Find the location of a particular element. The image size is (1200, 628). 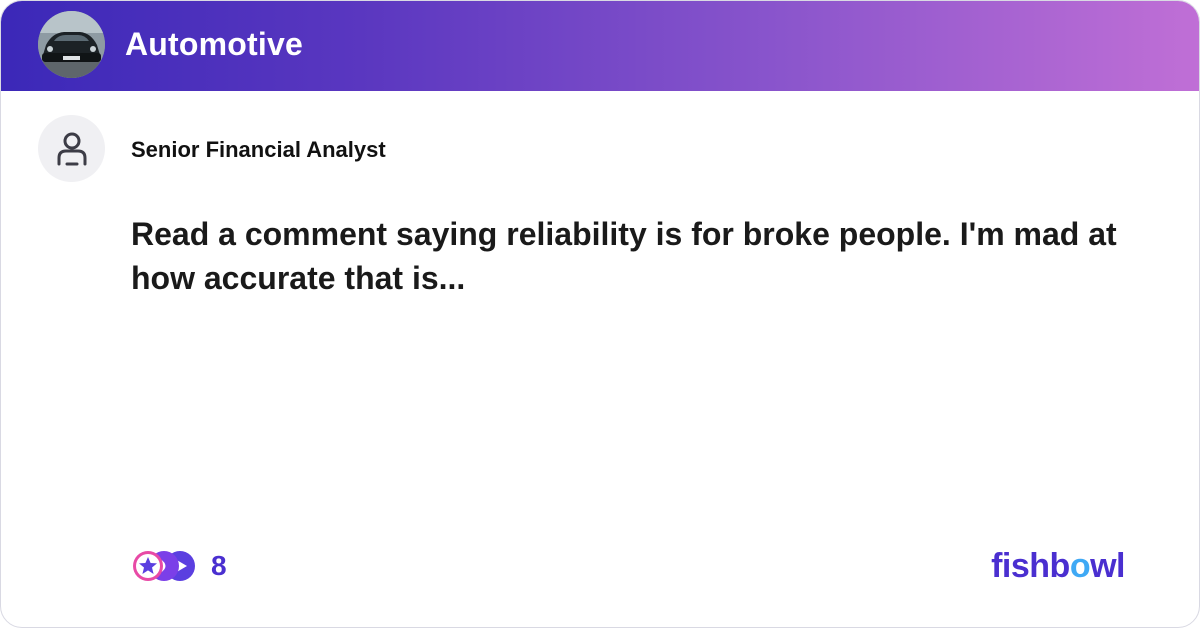

fishbowl-logo: fishbowl is located at coordinates (1058, 566).